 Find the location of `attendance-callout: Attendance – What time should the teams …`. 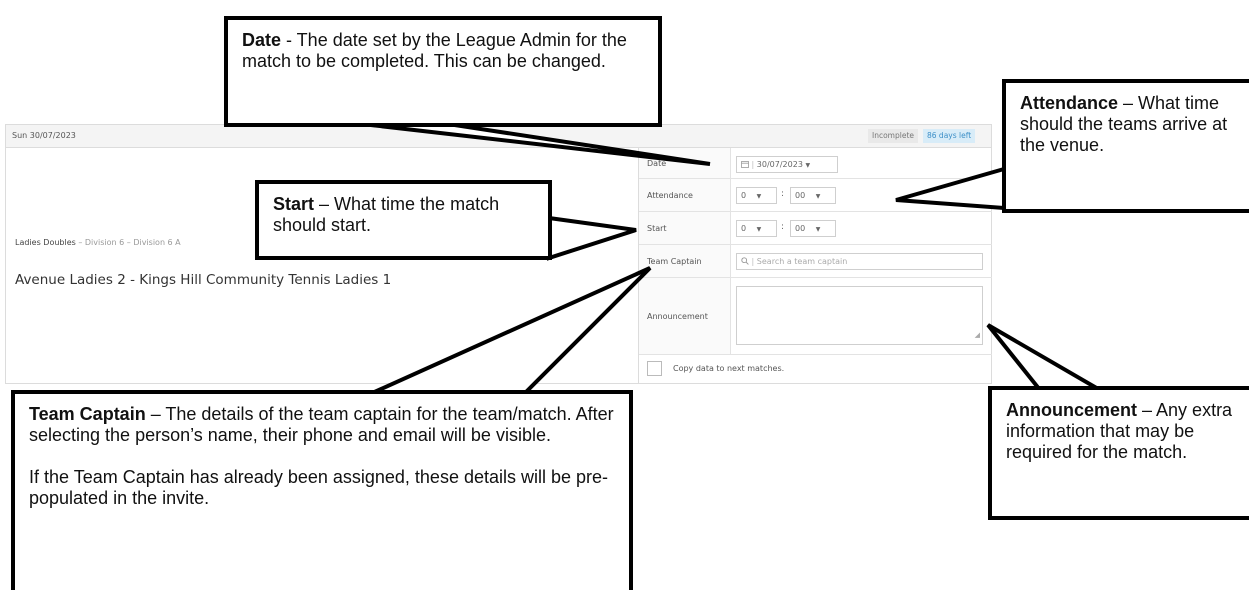

attendance-callout: Attendance – What time should the teams … is located at coordinates (1125, 146).